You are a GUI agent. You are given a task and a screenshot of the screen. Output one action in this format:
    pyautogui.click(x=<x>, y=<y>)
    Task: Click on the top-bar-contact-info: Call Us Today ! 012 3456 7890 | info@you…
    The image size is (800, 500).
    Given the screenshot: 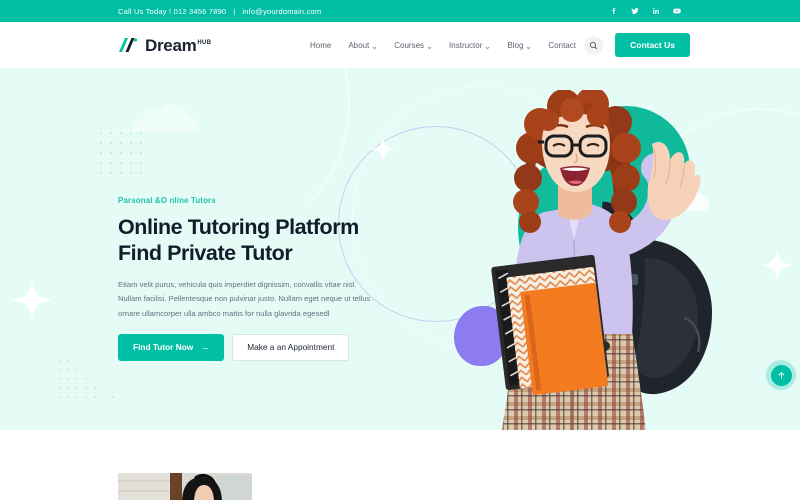 What is the action you would take?
    pyautogui.click(x=219, y=11)
    